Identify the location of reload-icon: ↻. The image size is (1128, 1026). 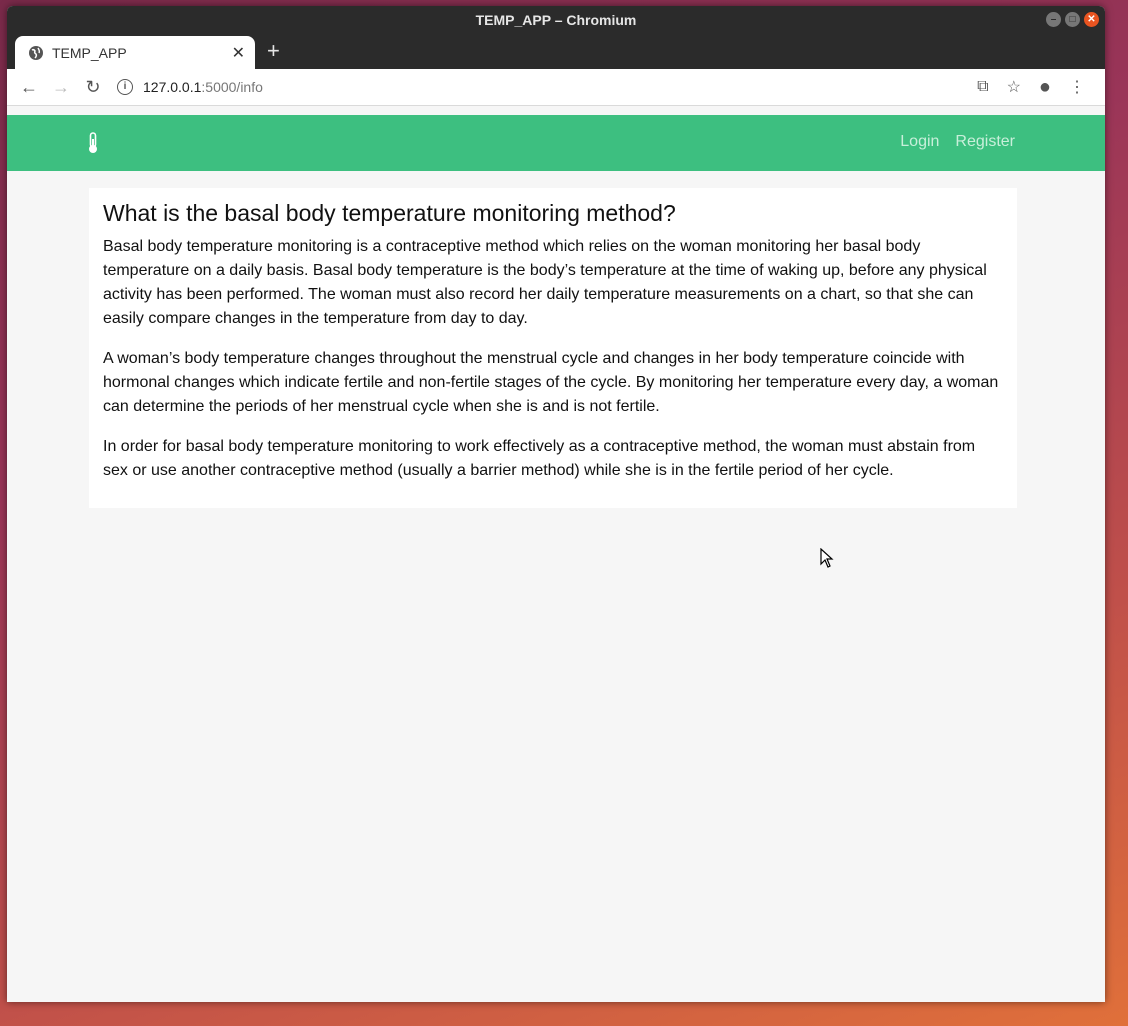
(93, 87).